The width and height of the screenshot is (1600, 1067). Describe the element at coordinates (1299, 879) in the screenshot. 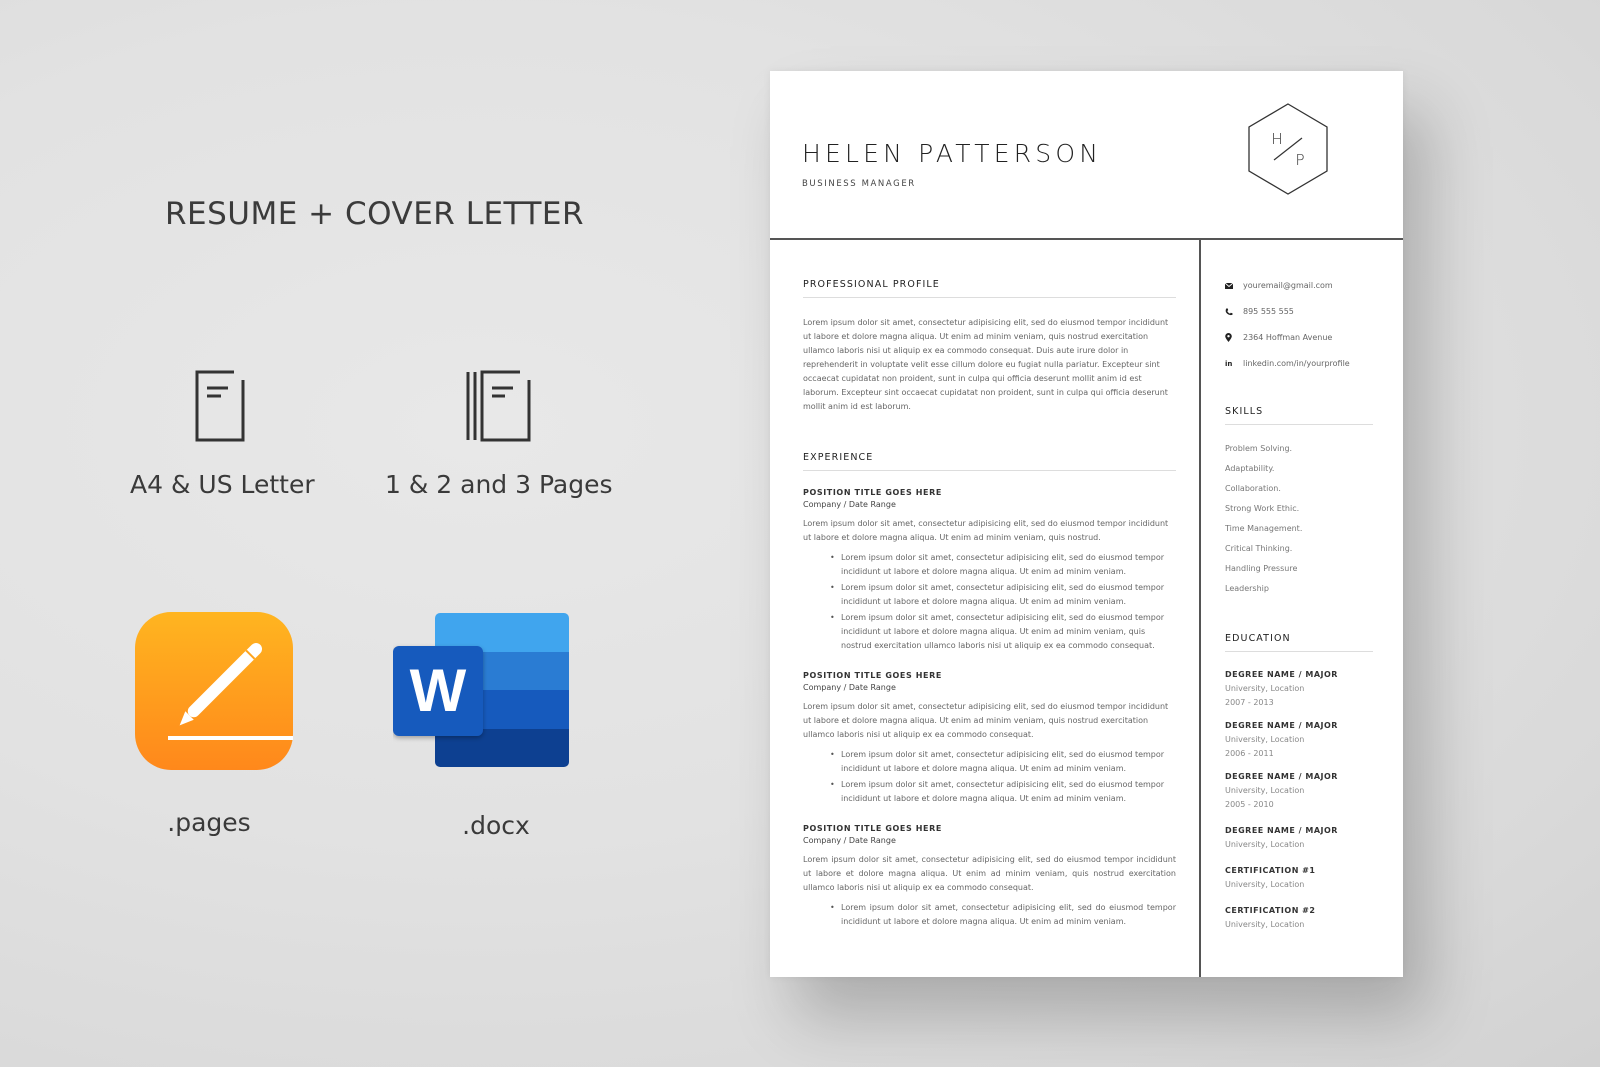

I see `certification-entry: CERTIFICATION #1 University, Location` at that location.